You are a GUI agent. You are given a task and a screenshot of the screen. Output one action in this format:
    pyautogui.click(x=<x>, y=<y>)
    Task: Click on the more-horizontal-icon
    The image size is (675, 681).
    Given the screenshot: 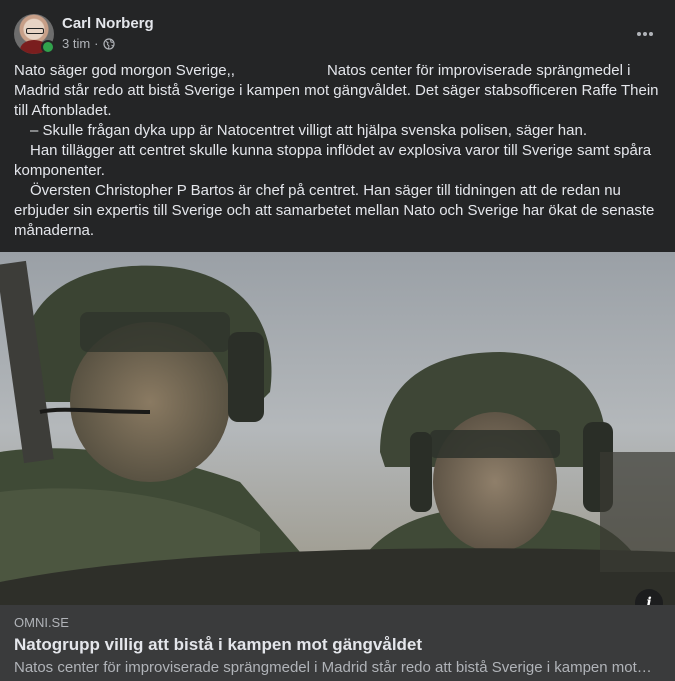 What is the action you would take?
    pyautogui.click(x=645, y=34)
    